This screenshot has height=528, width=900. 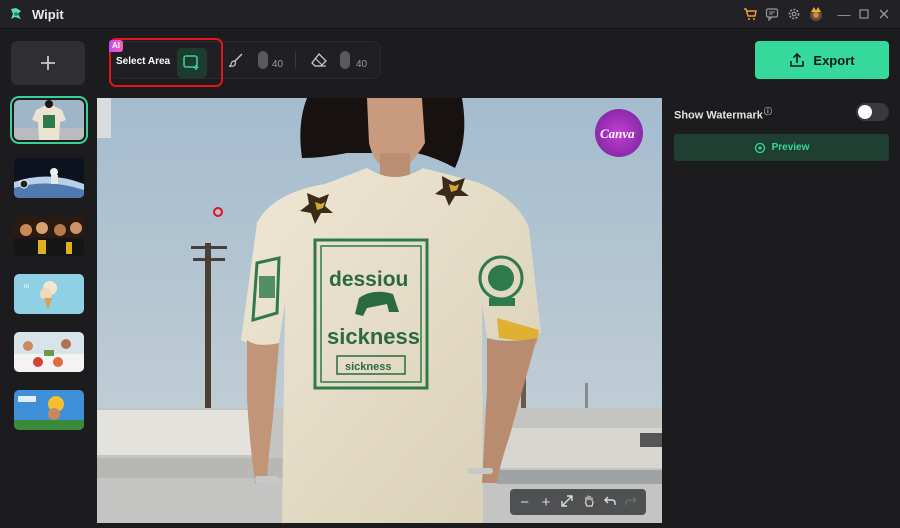 I want to click on zoom-out-icon: −, so click(x=525, y=502).